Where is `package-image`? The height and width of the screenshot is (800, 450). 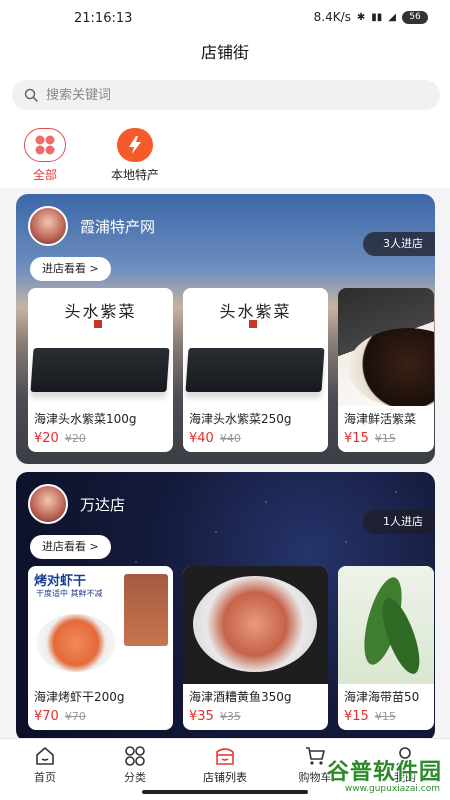 package-image is located at coordinates (146, 610).